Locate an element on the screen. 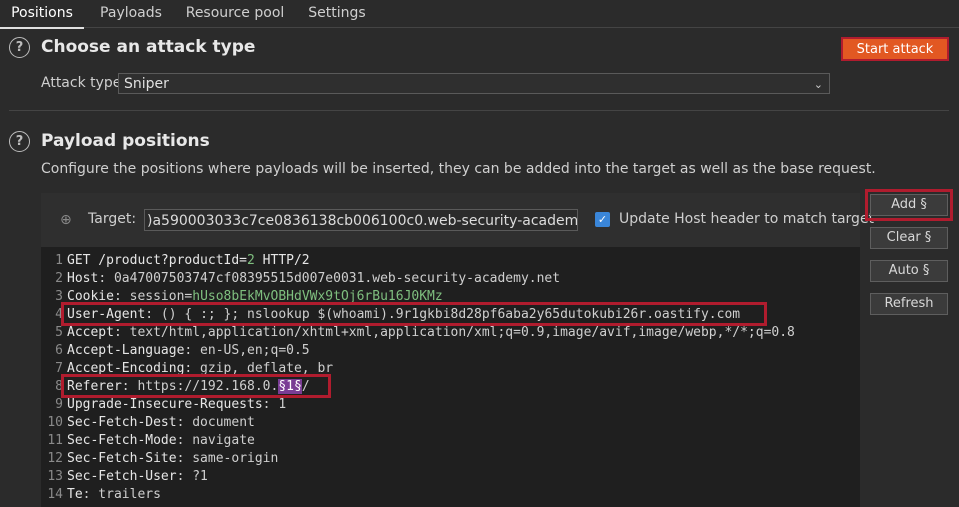  line-number: 10 is located at coordinates (55, 422).